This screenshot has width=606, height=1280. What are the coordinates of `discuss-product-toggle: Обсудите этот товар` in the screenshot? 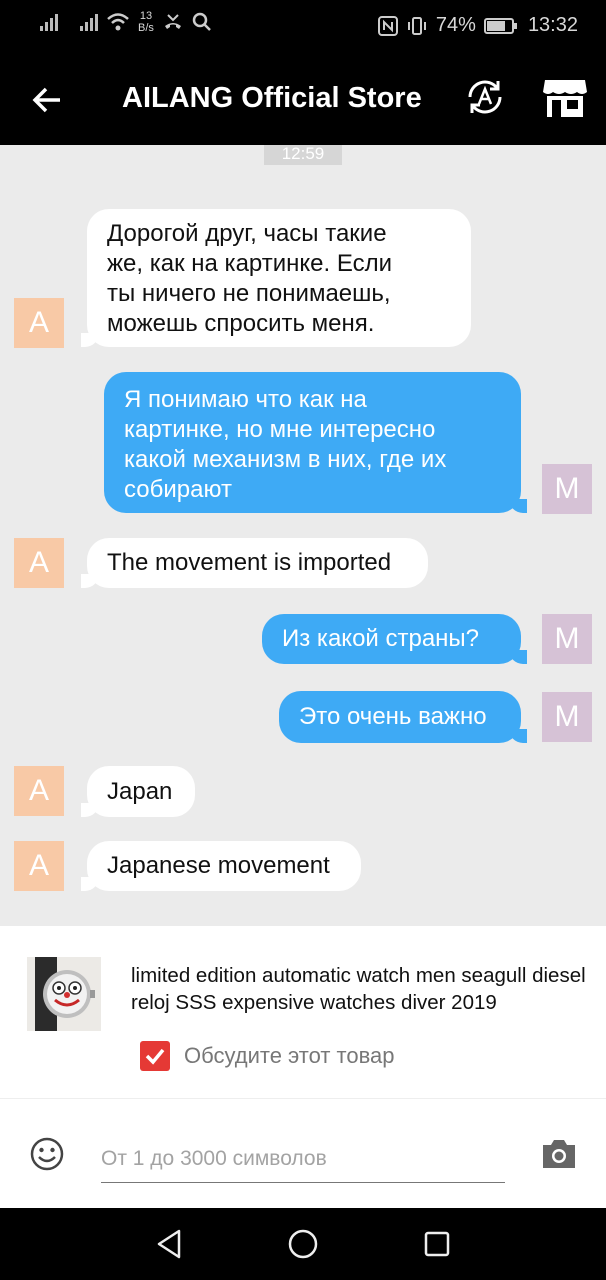 It's located at (267, 1056).